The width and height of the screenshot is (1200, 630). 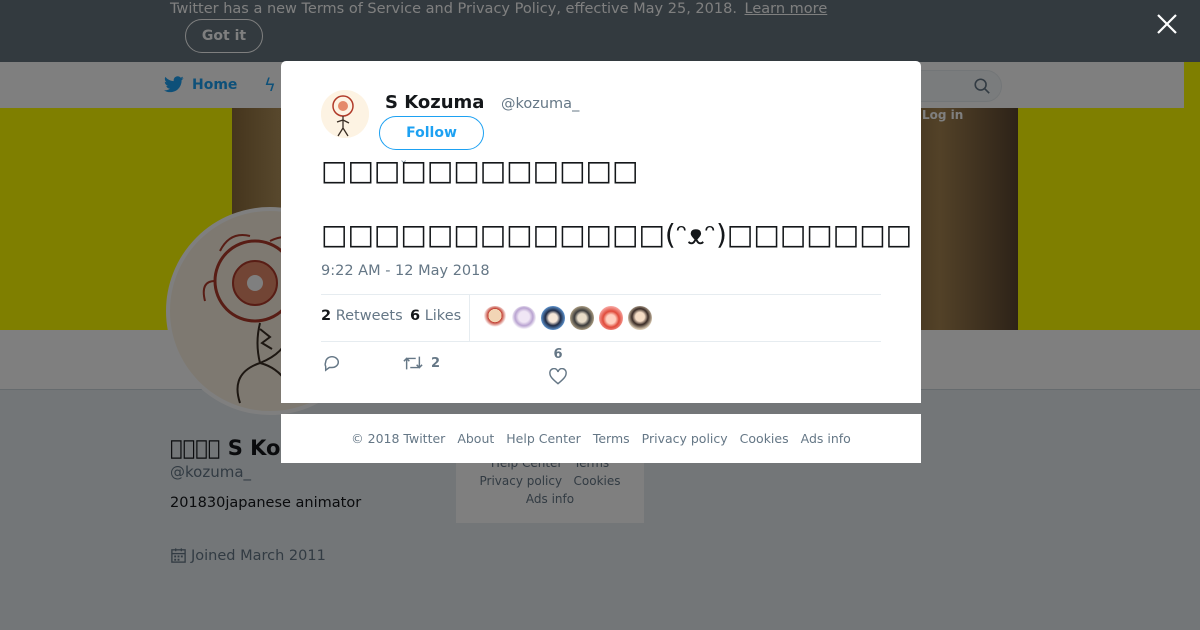 What do you see at coordinates (434, 102) in the screenshot?
I see `tweet-author-name: S Kozuma` at bounding box center [434, 102].